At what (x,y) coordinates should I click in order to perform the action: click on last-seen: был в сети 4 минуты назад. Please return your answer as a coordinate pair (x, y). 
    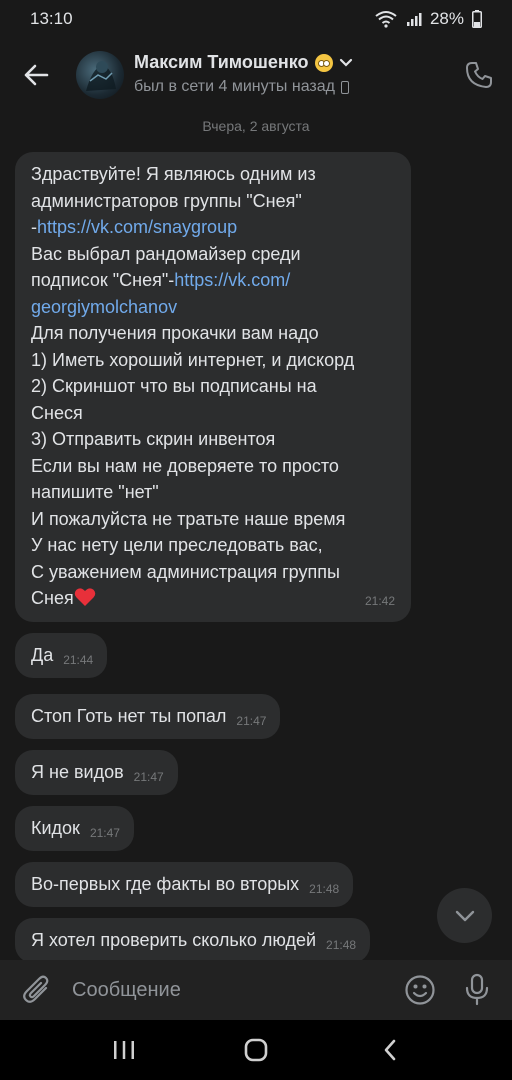
    Looking at the image, I should click on (234, 86).